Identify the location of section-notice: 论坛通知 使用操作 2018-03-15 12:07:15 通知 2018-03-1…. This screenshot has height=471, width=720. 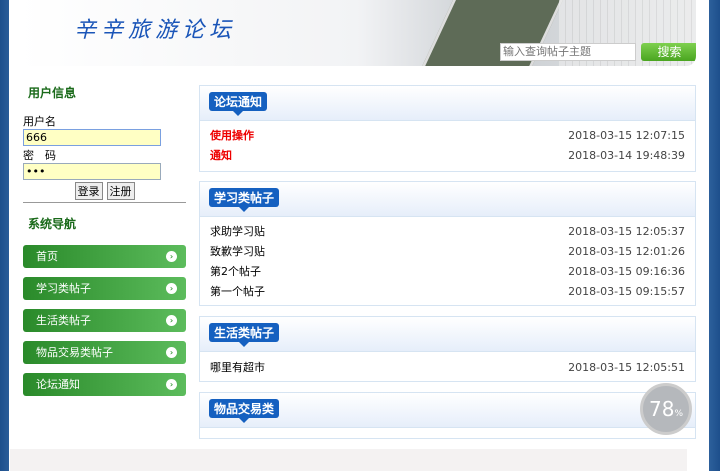
(447, 128).